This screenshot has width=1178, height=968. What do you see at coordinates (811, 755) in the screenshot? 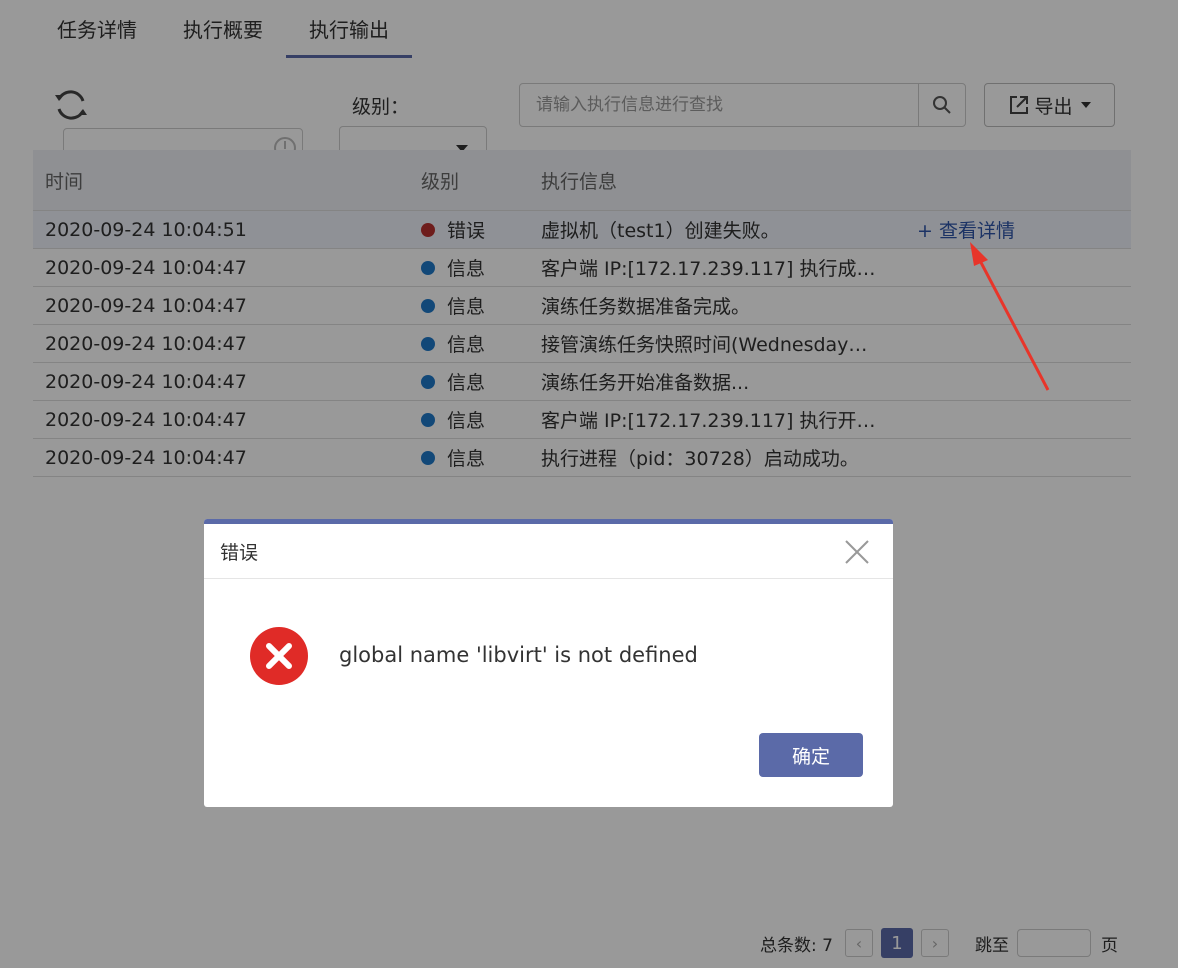
I see `ok-button: 确定` at bounding box center [811, 755].